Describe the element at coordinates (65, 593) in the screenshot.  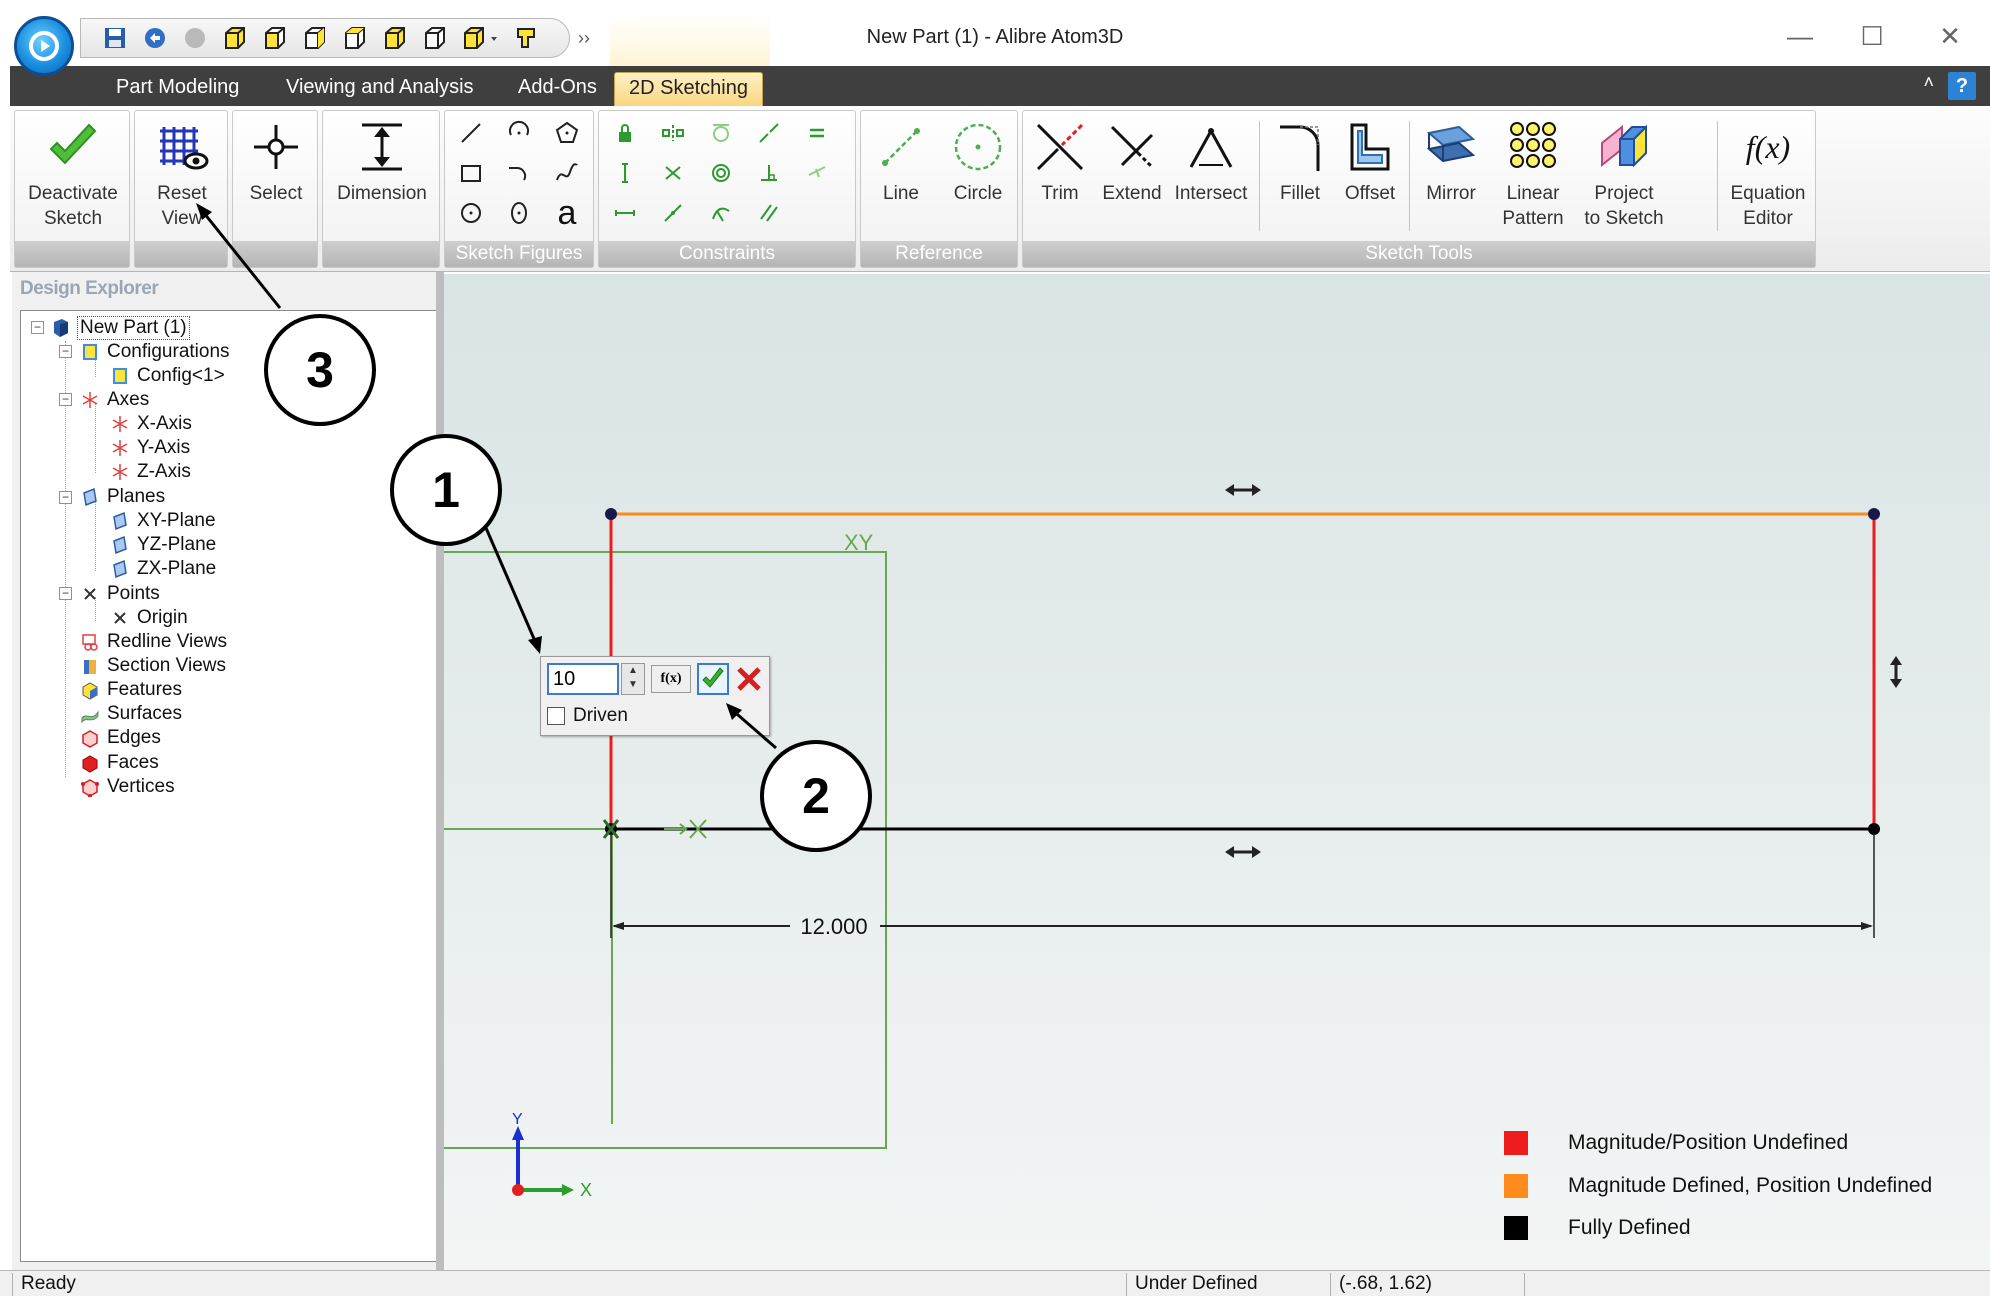
I see `expander-points: −` at that location.